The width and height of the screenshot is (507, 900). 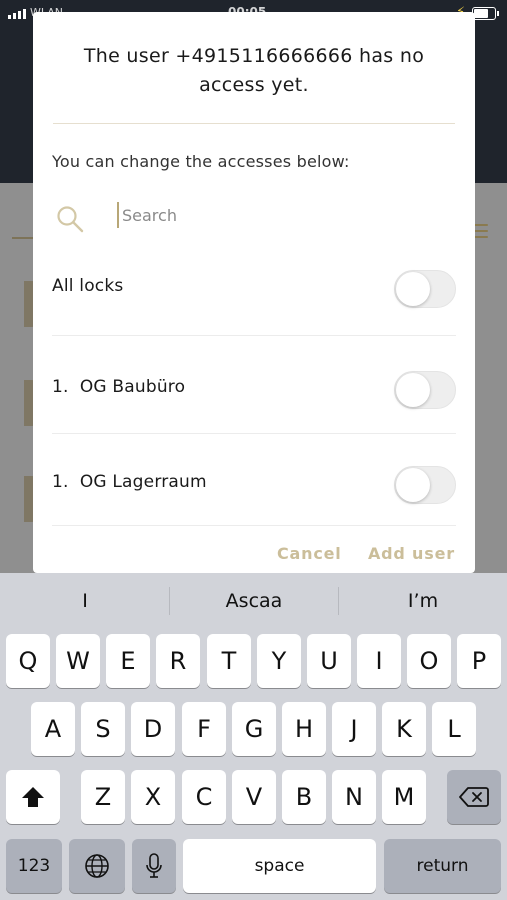 What do you see at coordinates (17, 14) in the screenshot?
I see `signal-icon` at bounding box center [17, 14].